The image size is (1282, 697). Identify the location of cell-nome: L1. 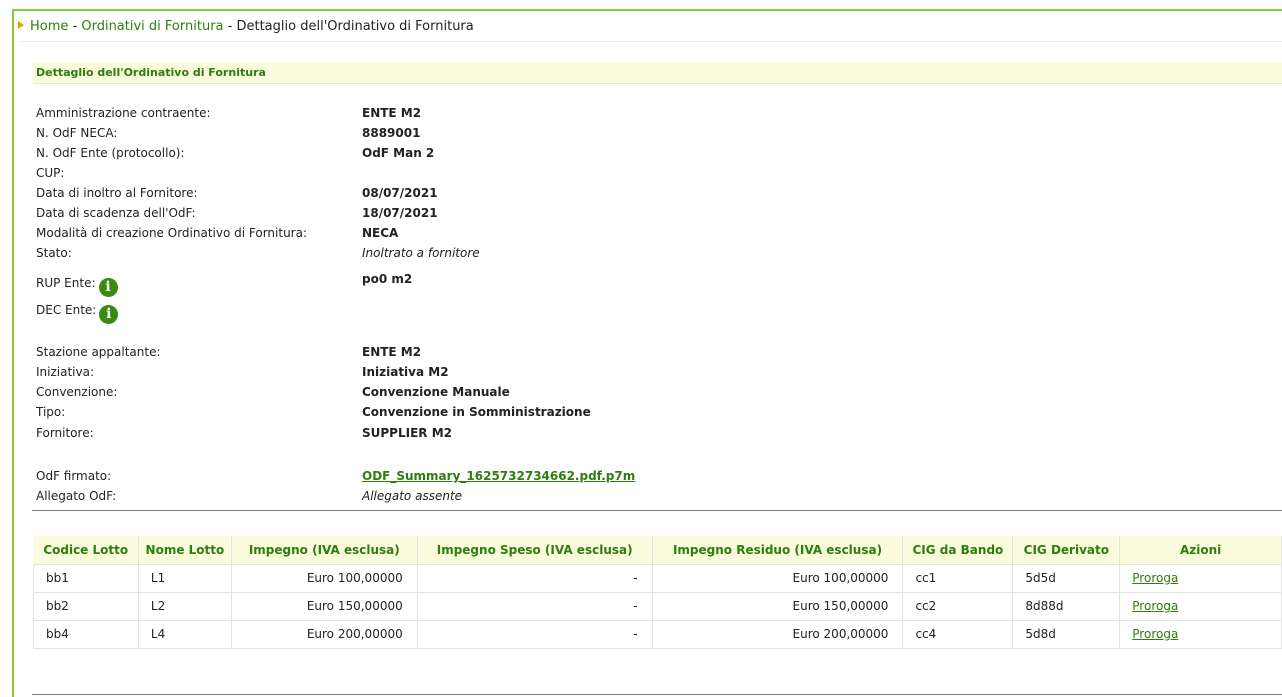
(184, 578).